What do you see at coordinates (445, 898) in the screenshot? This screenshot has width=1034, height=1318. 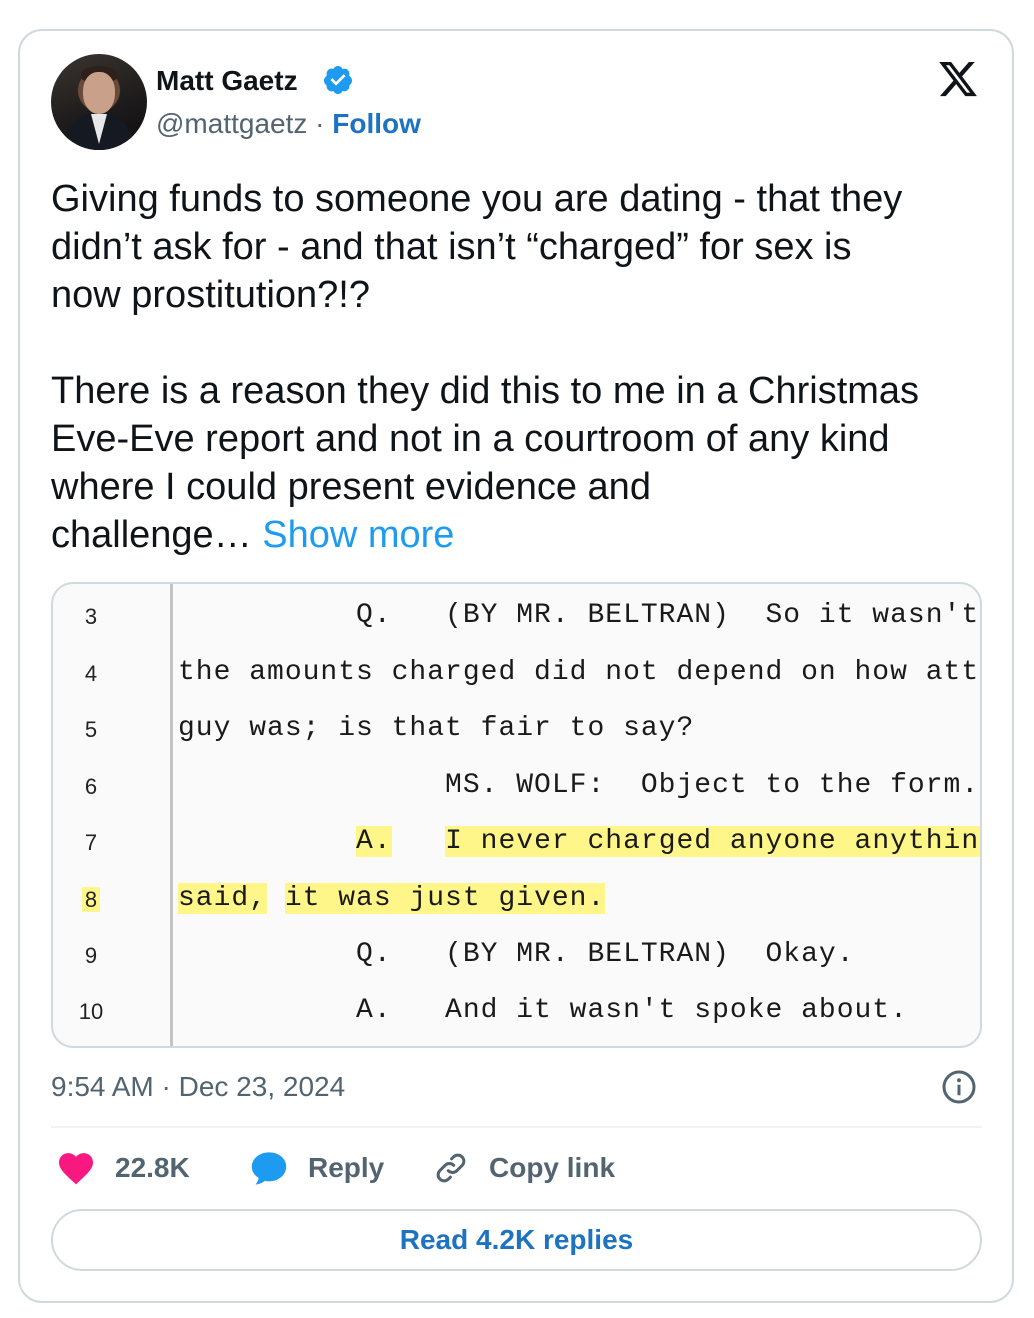 I see `highlighted-text: it was just given.` at bounding box center [445, 898].